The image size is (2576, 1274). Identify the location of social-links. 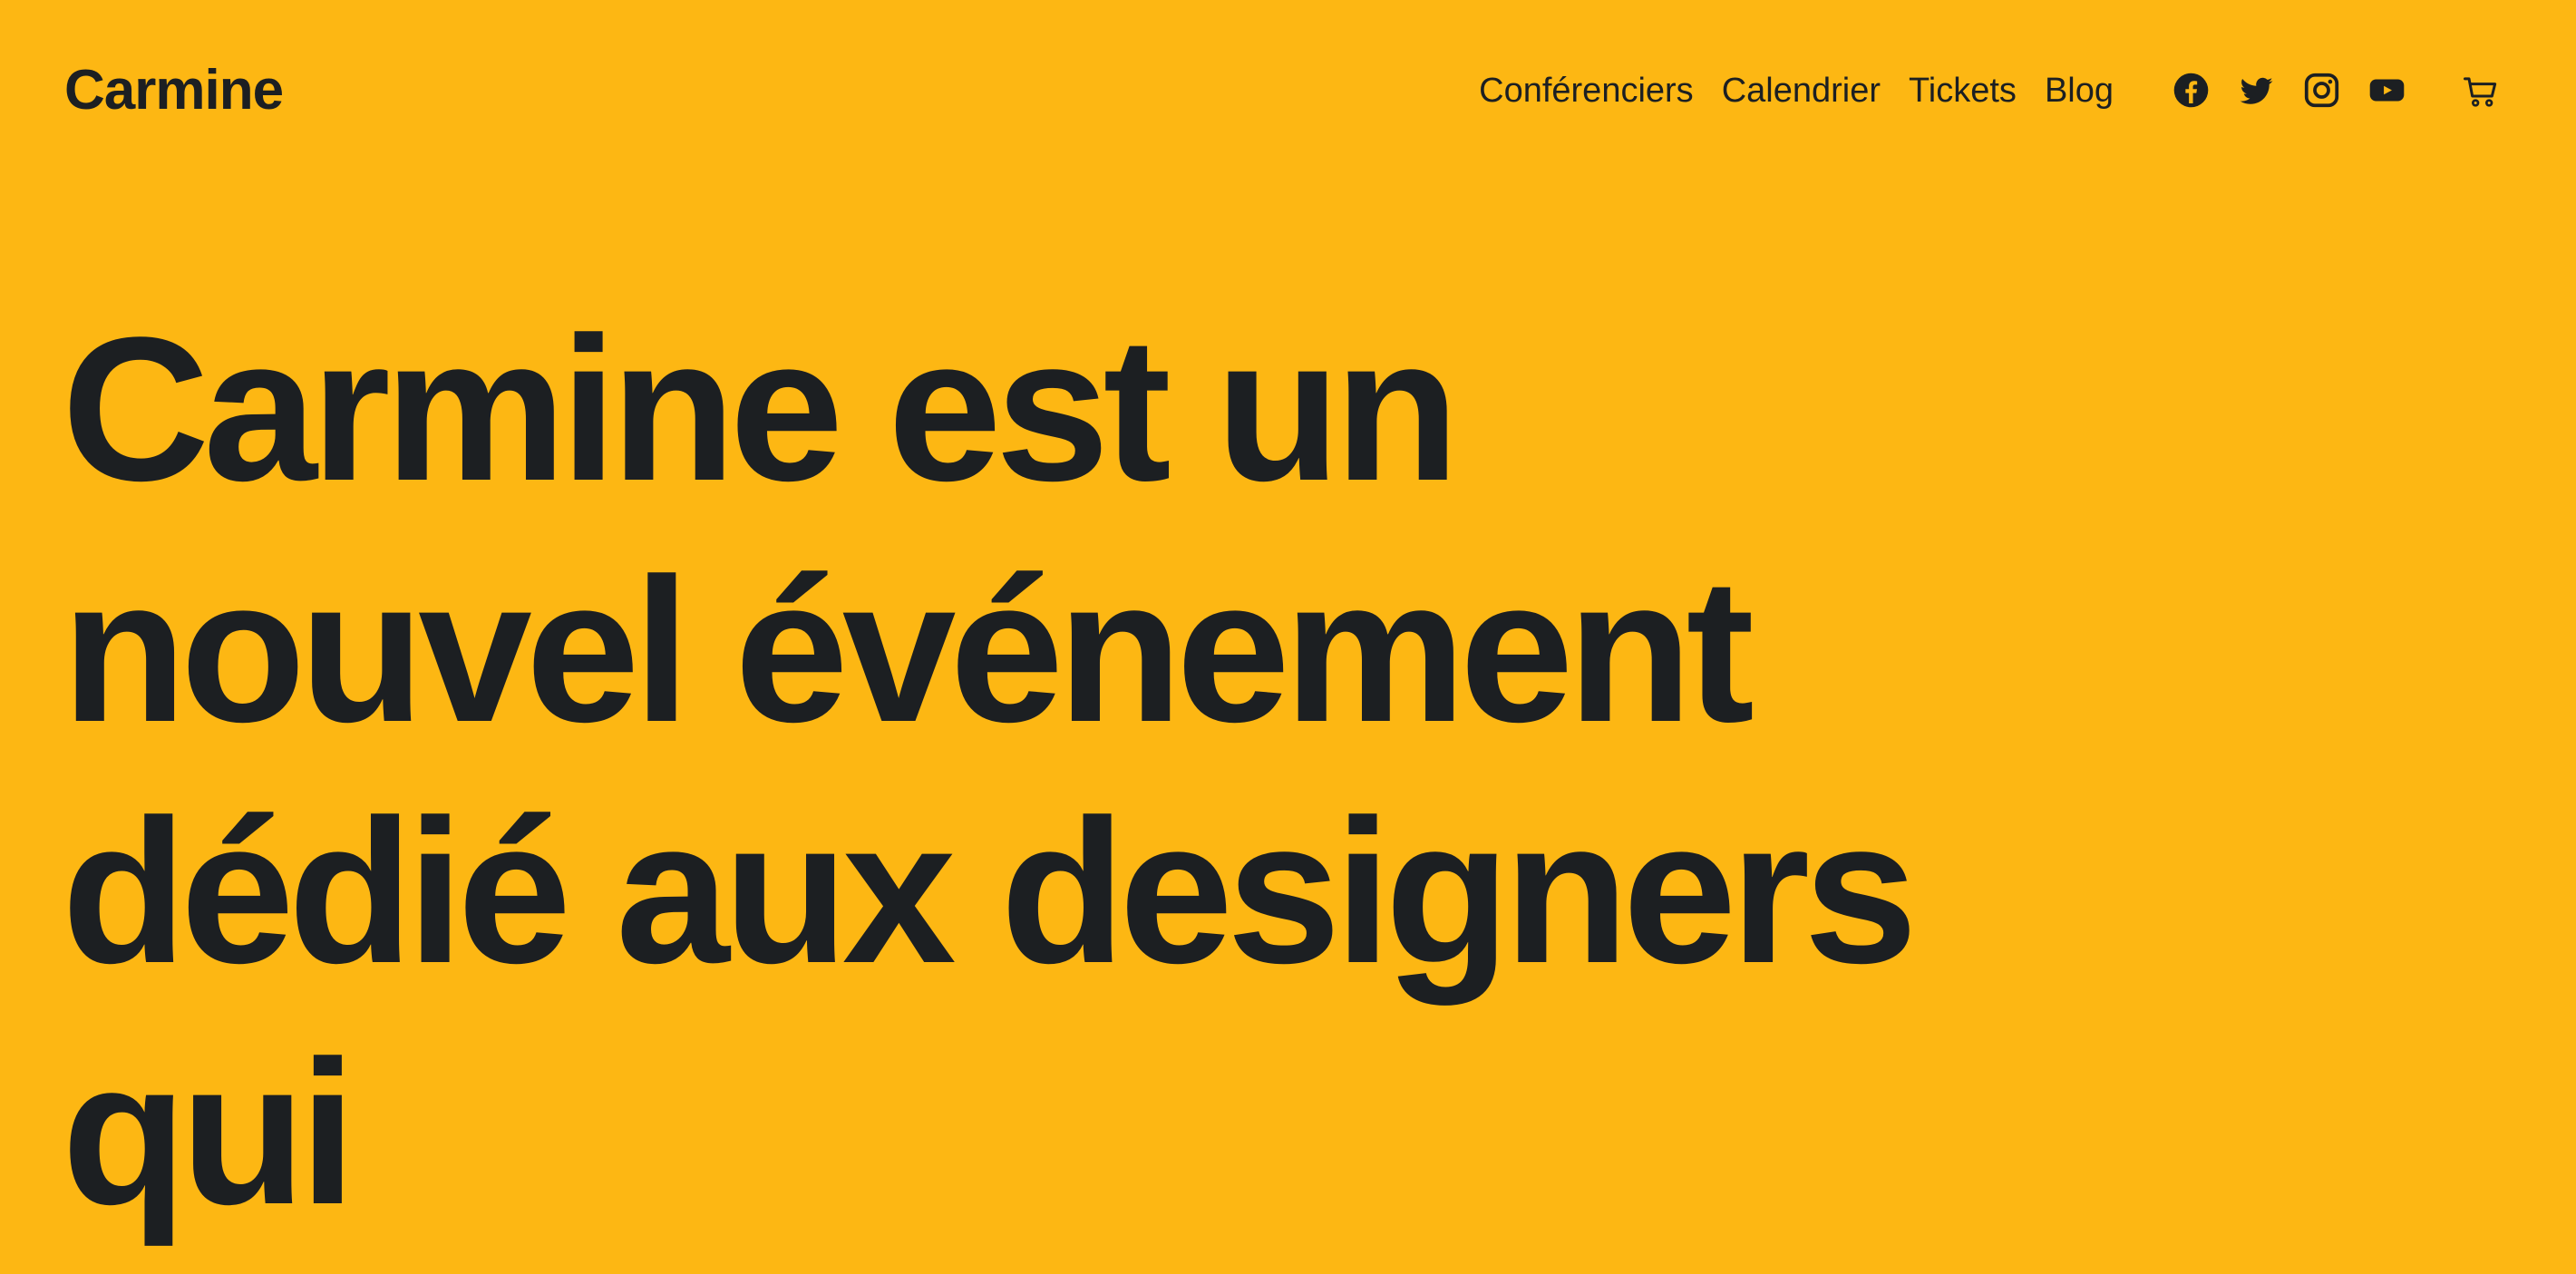
(2289, 90).